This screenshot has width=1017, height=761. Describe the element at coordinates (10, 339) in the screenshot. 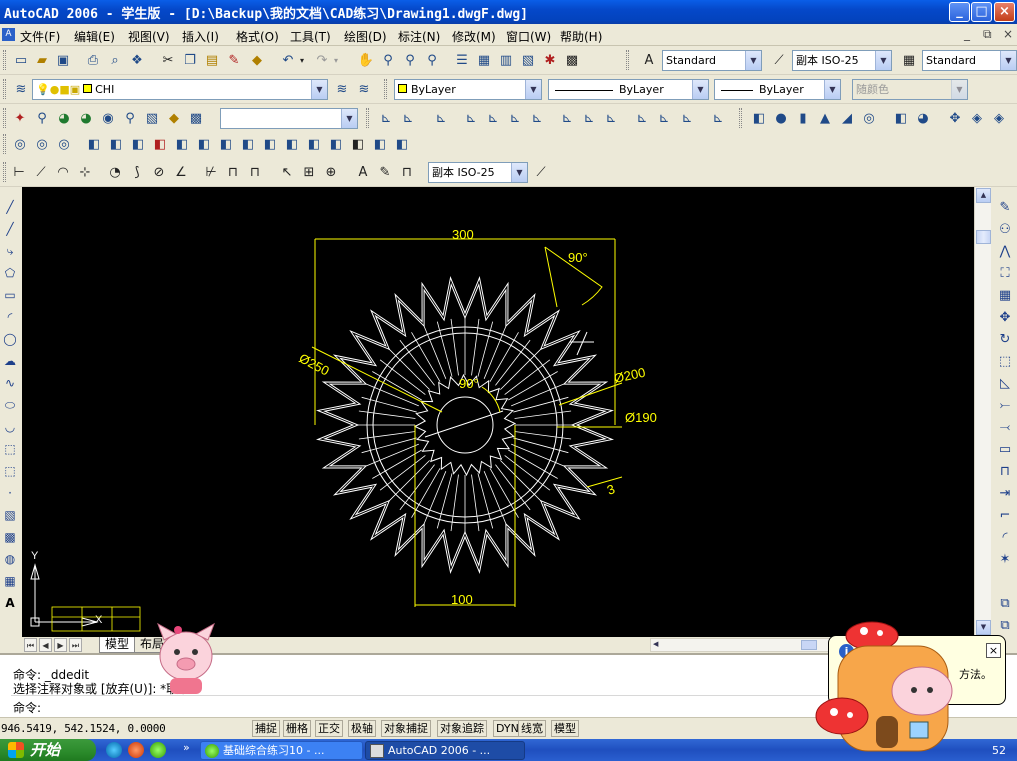

I see `circle-icon: ◯` at that location.